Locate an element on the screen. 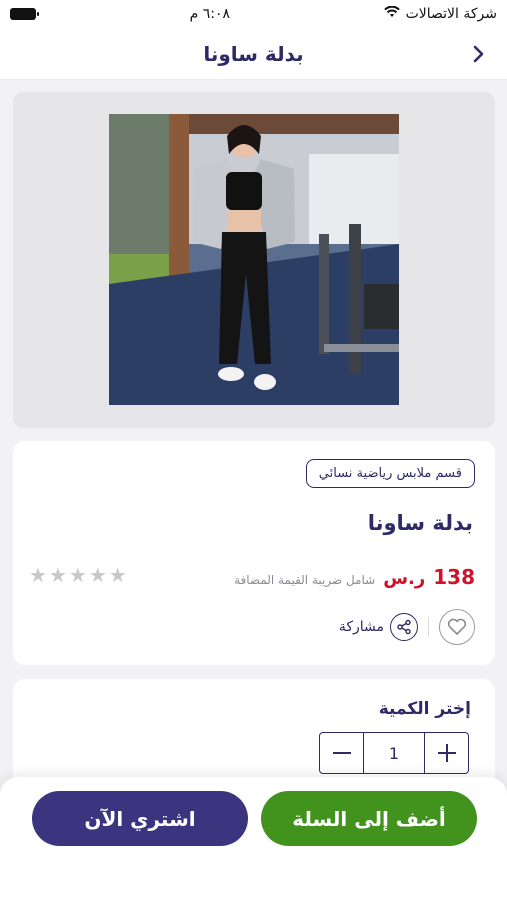  bottom-action-bar: أضف إلى السلة اشتري الآن is located at coordinates (253, 838).